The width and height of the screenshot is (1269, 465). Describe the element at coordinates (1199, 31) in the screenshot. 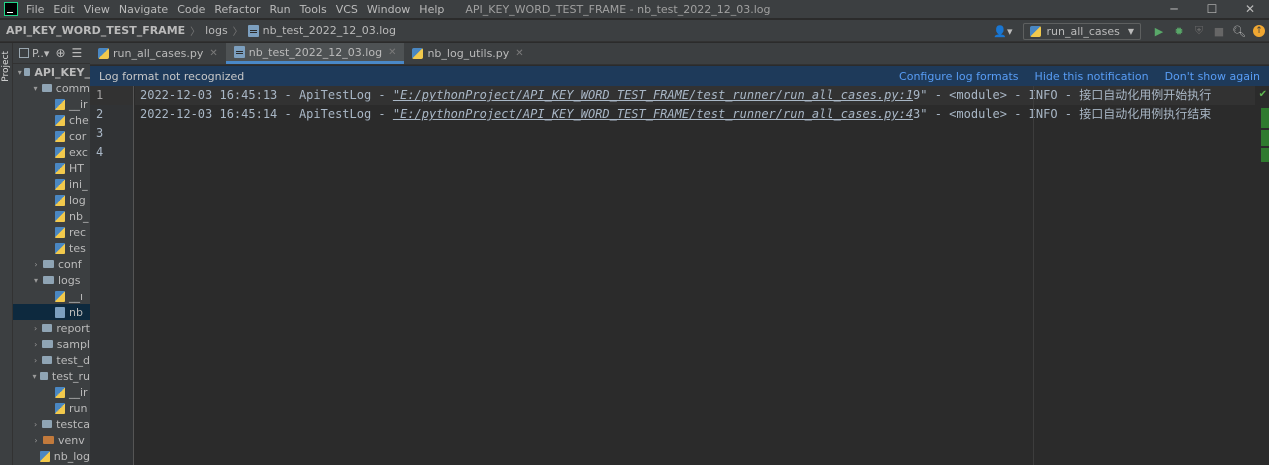

I see `coverage-icon: ⛨` at that location.